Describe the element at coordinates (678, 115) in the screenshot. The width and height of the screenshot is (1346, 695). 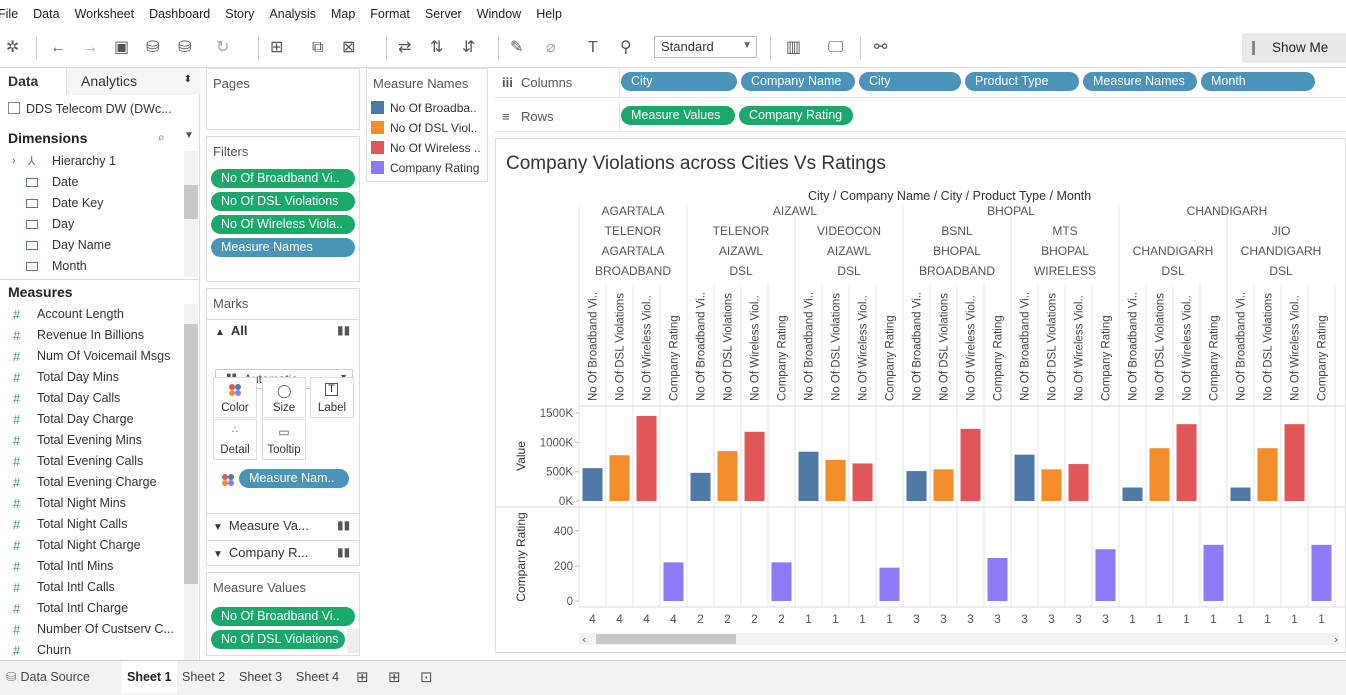
I see `row-pill: Measure Values` at that location.